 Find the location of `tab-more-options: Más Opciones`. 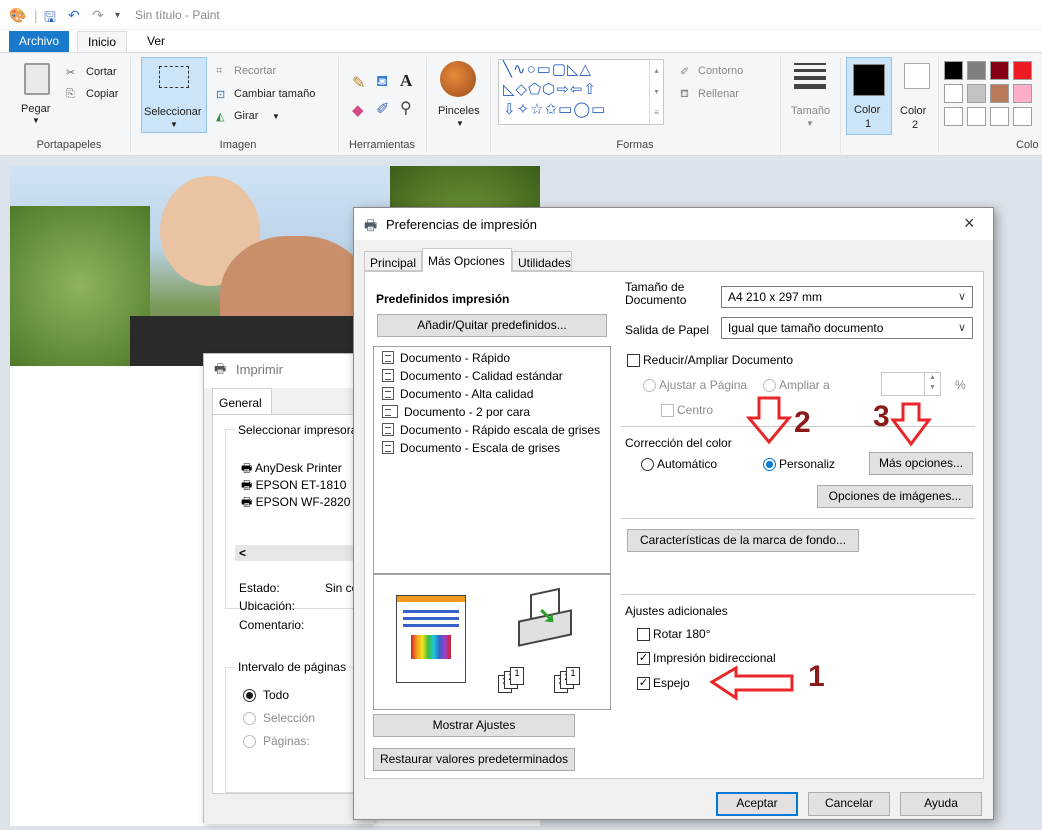

tab-more-options: Más Opciones is located at coordinates (467, 260).